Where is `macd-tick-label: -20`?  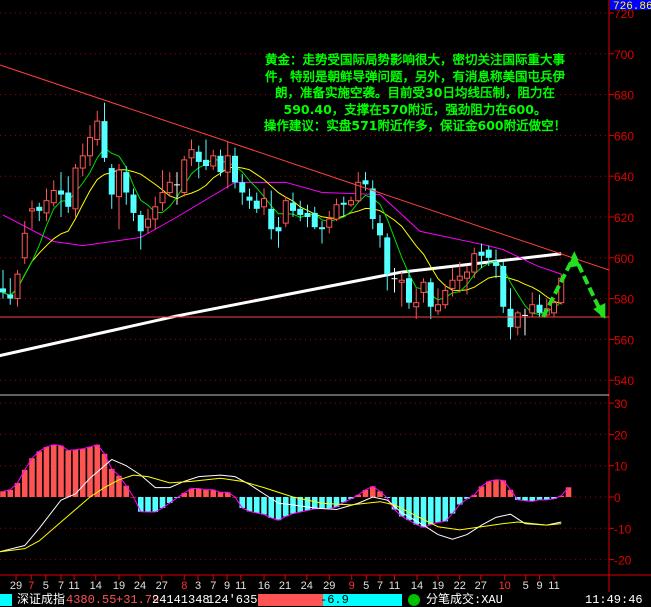
macd-tick-label: -20 is located at coordinates (623, 561).